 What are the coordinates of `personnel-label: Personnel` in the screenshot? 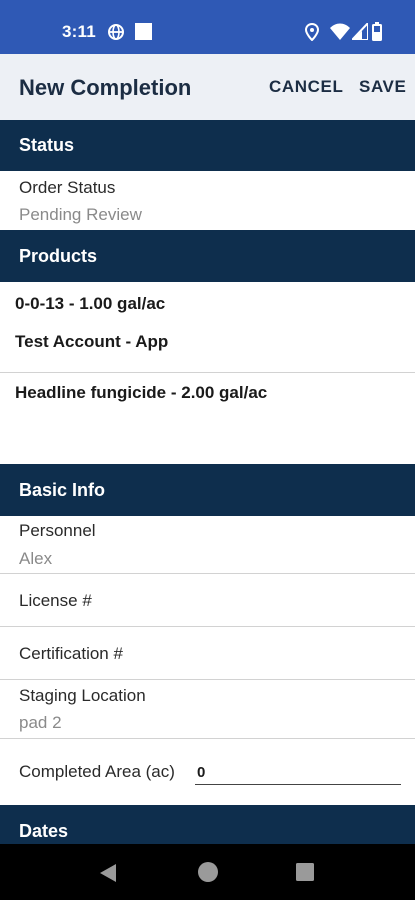 It's located at (57, 530).